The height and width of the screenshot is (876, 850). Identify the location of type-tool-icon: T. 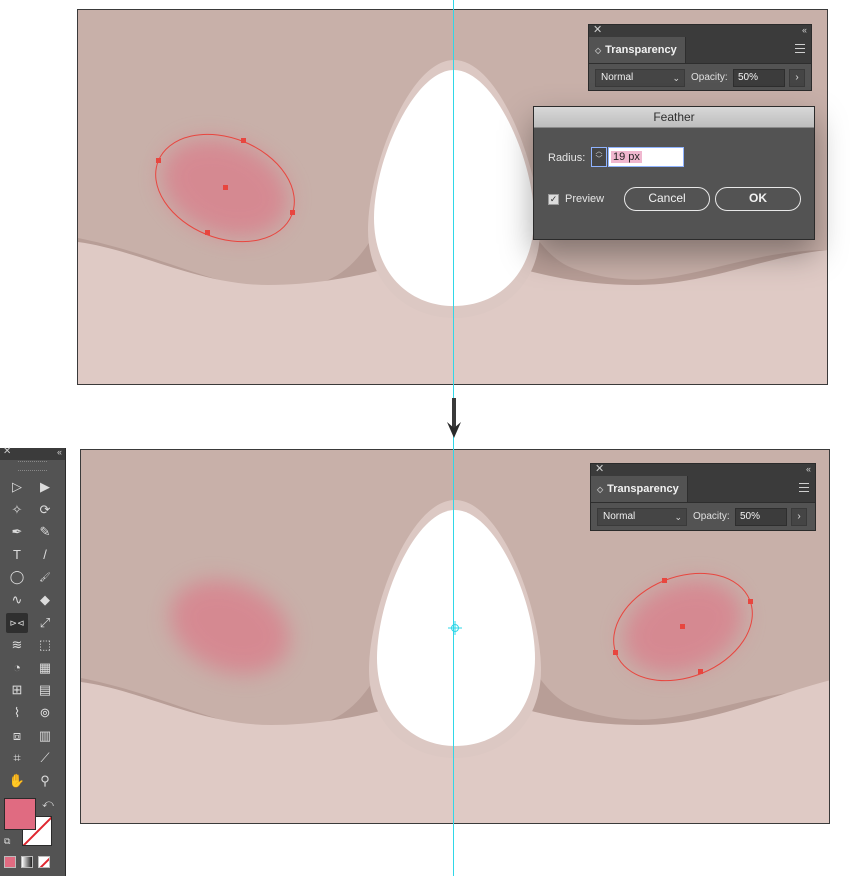
(17, 555).